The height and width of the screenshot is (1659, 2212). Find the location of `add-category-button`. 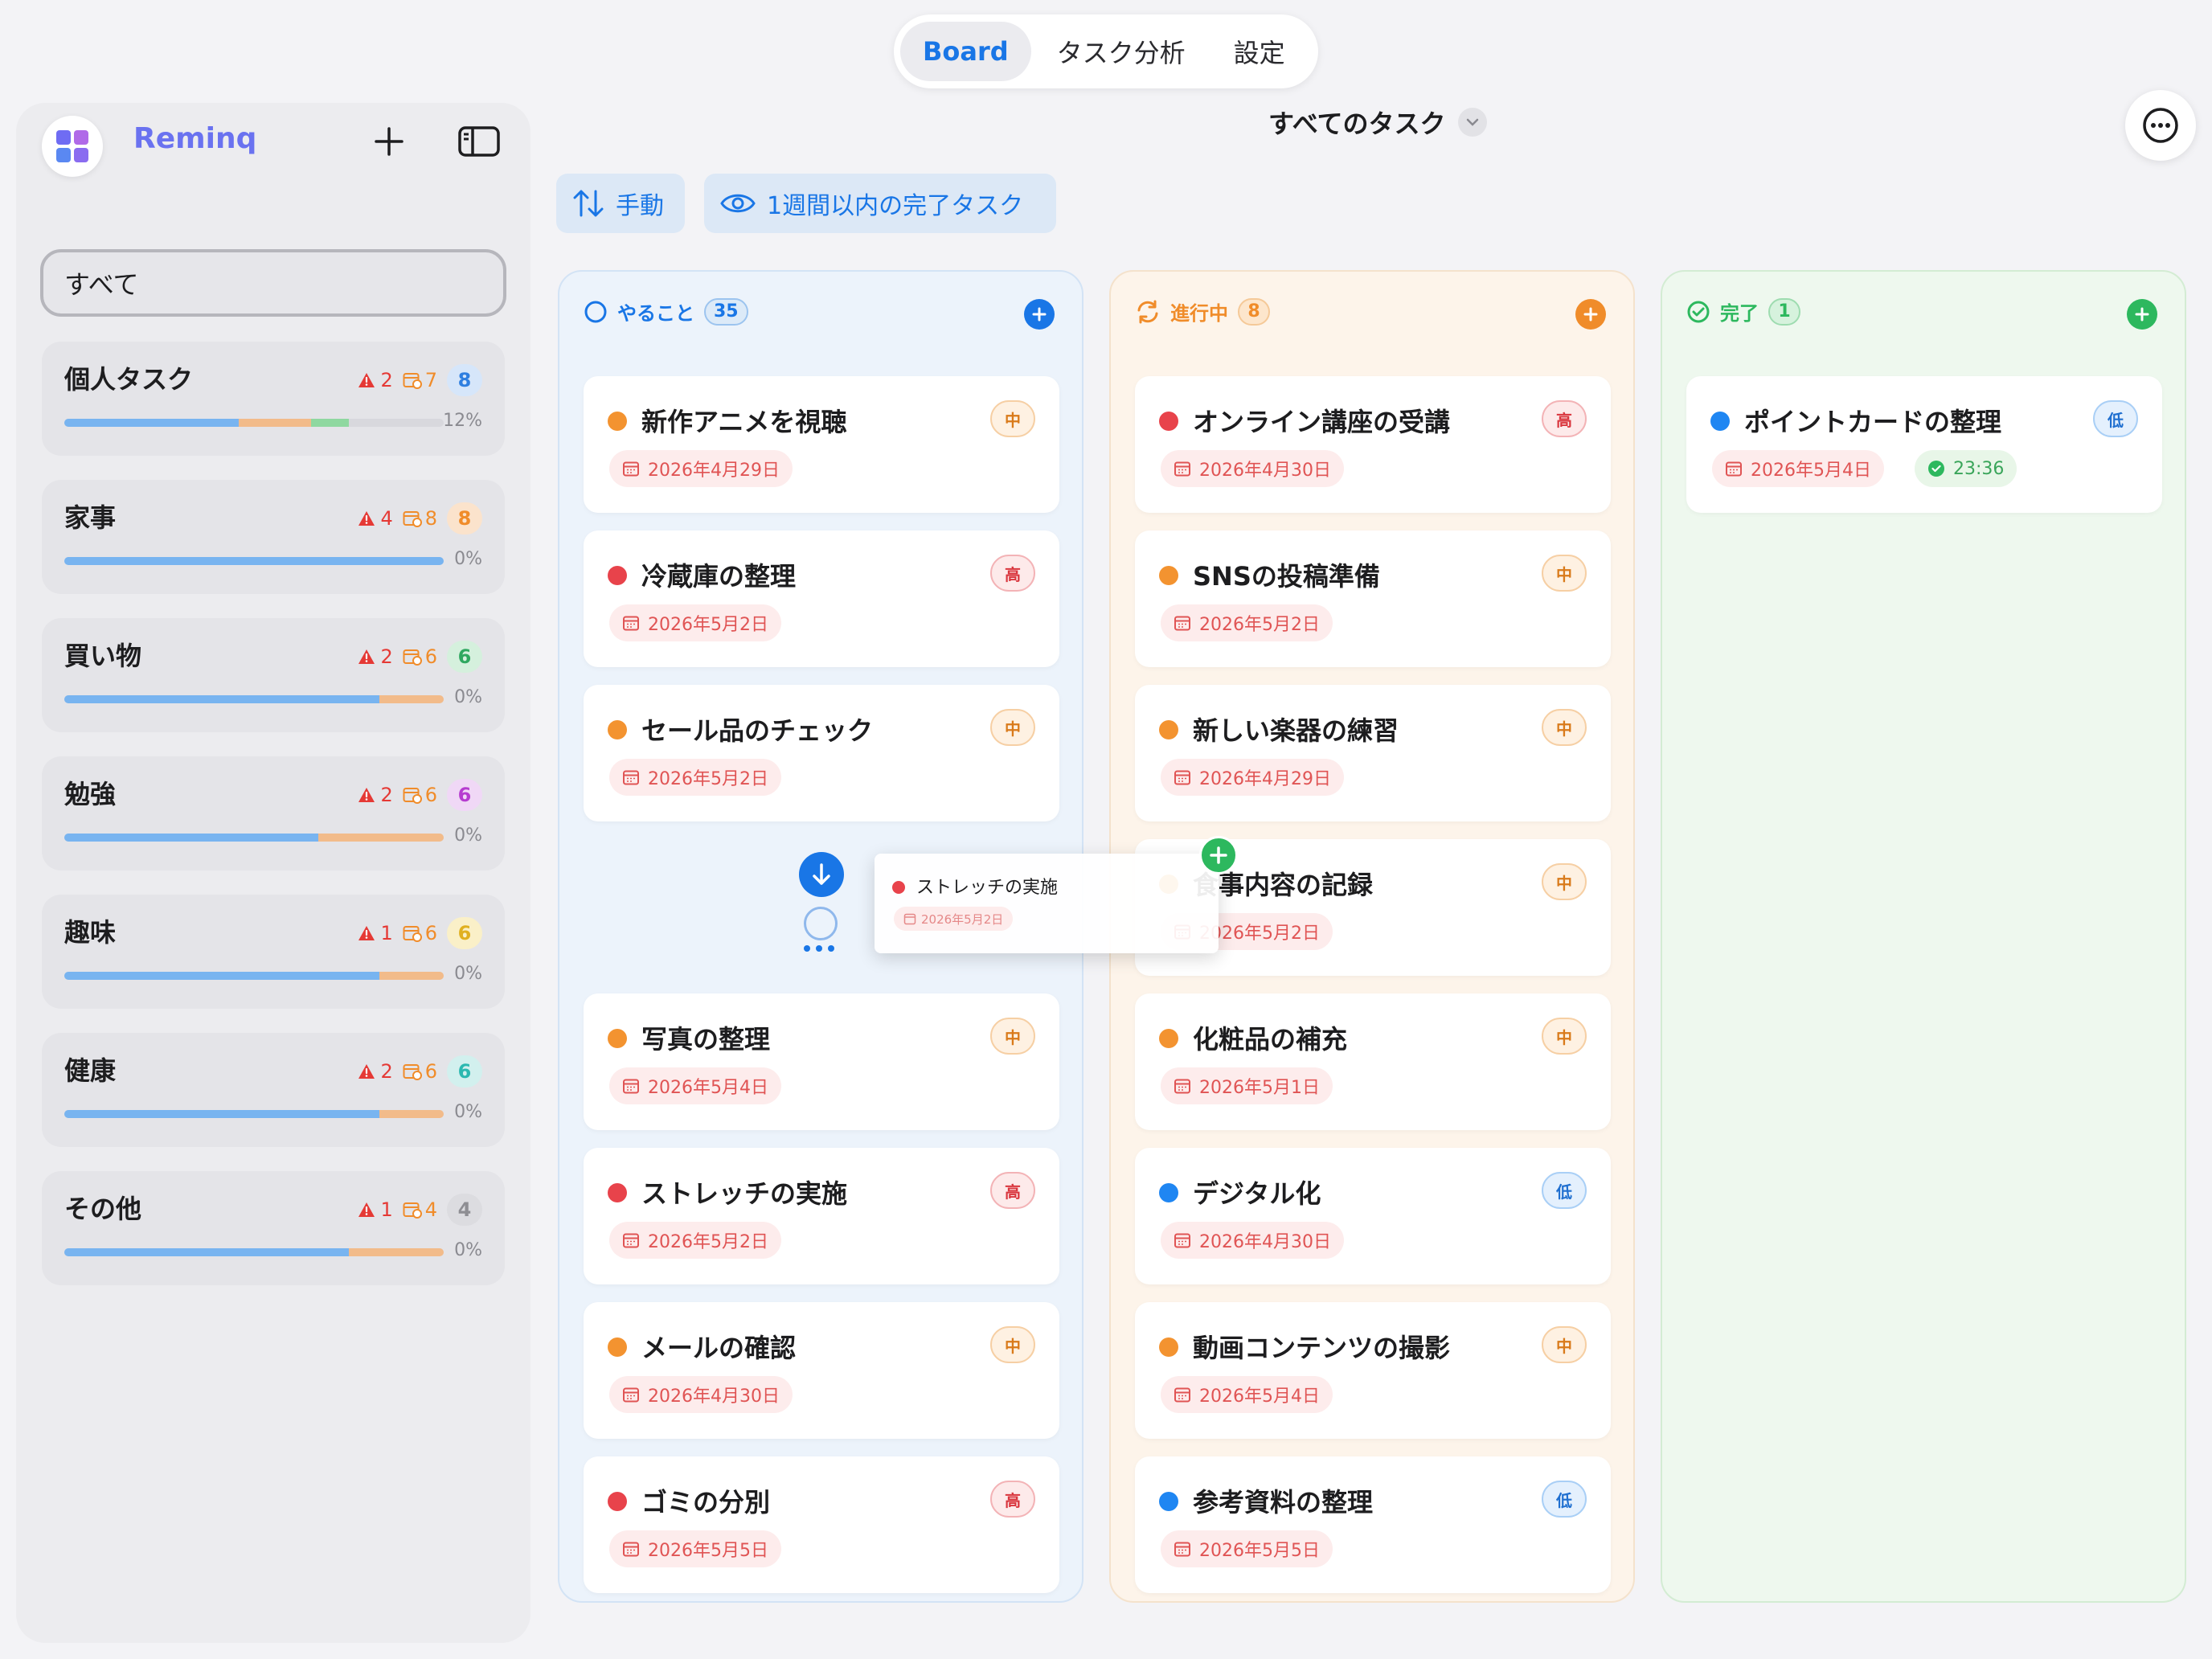

add-category-button is located at coordinates (389, 141).